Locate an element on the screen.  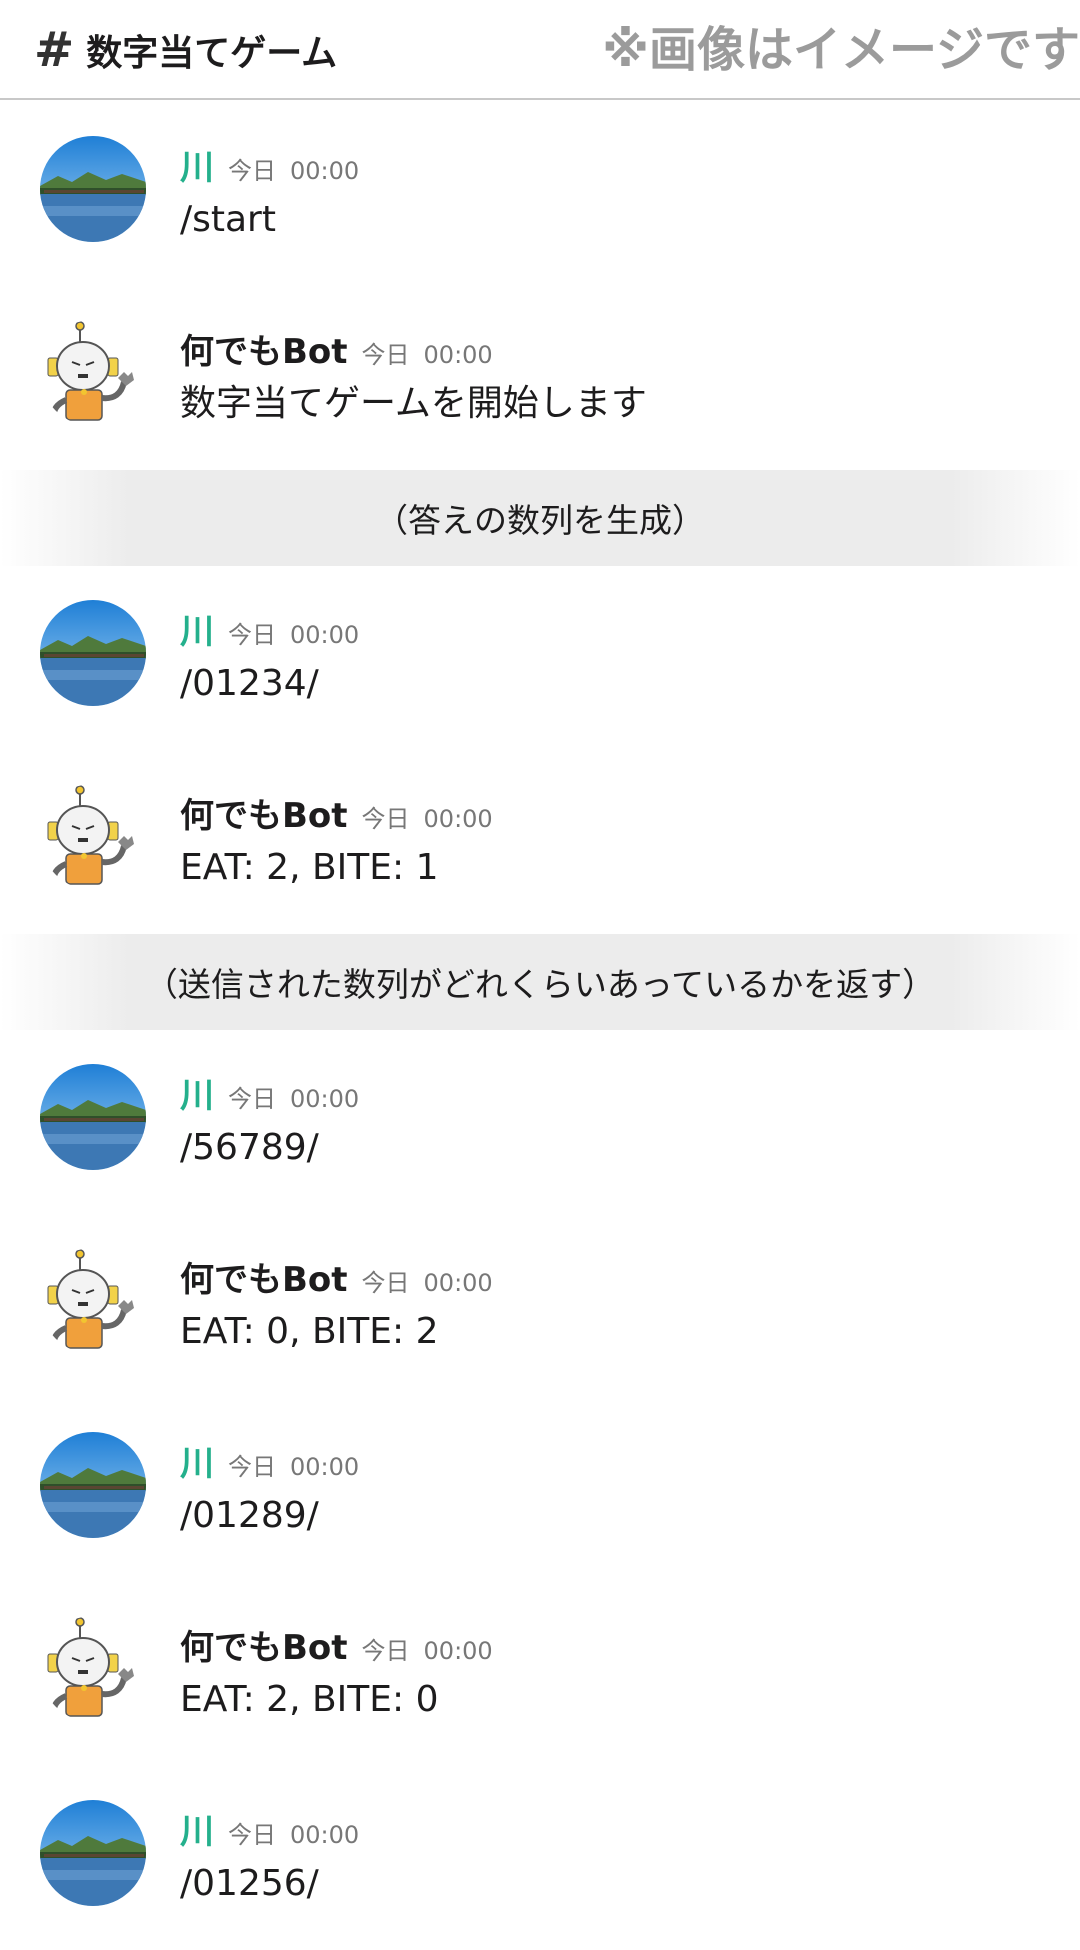
message: 川 今日 00:00 /01289/ is located at coordinates (540, 1490).